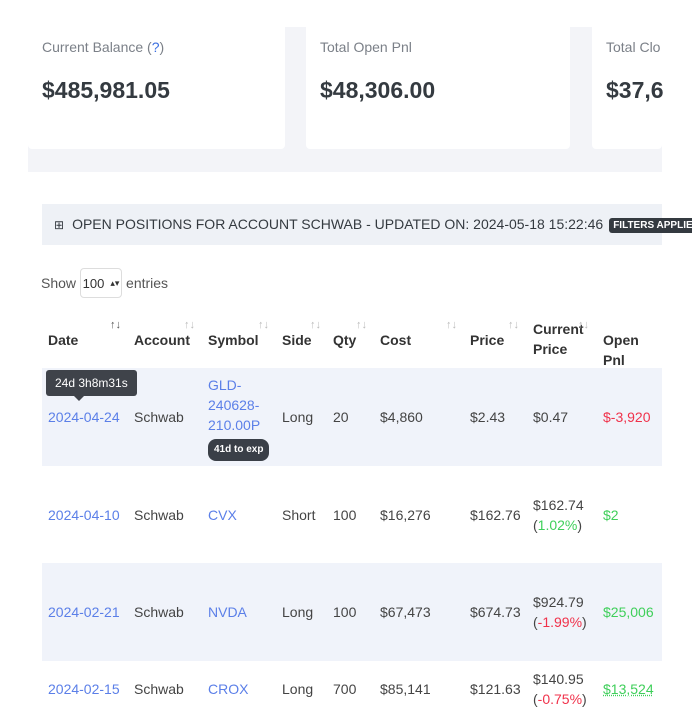 The image size is (692, 717). What do you see at coordinates (227, 612) in the screenshot?
I see `cell-symbol: NVDA` at bounding box center [227, 612].